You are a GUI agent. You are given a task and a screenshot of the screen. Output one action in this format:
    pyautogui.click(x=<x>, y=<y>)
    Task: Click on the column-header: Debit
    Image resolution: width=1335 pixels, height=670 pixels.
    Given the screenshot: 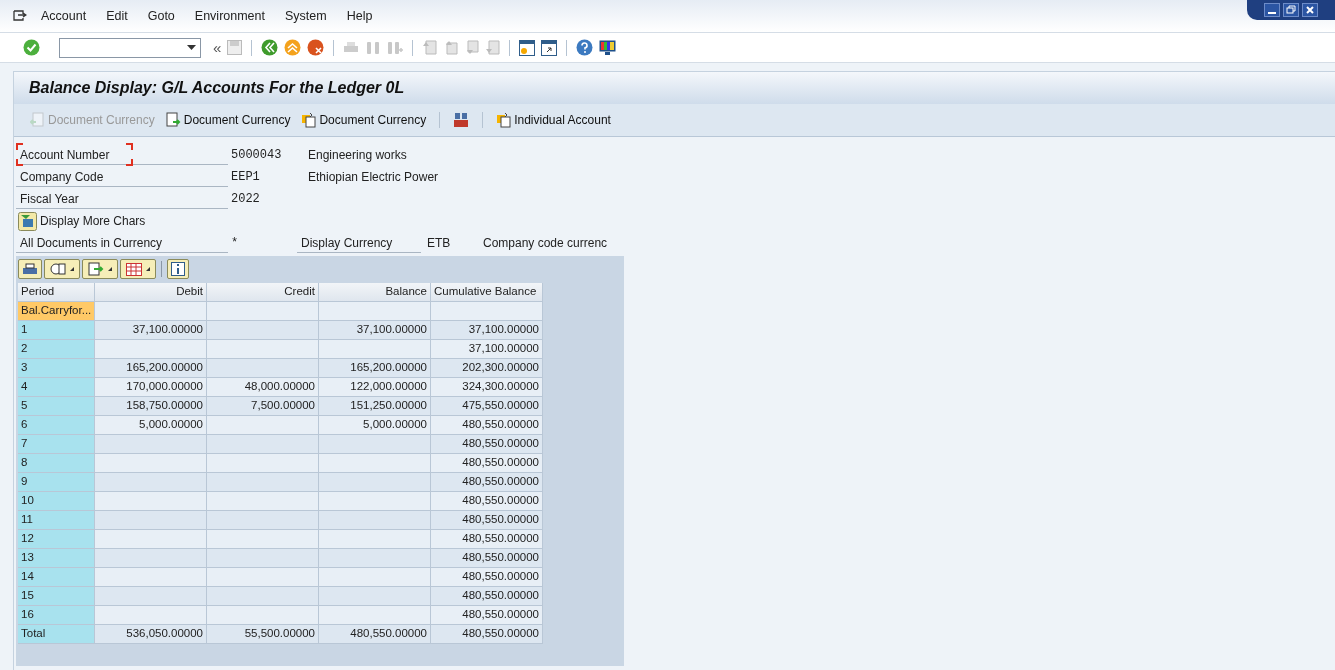 What is the action you would take?
    pyautogui.click(x=151, y=292)
    